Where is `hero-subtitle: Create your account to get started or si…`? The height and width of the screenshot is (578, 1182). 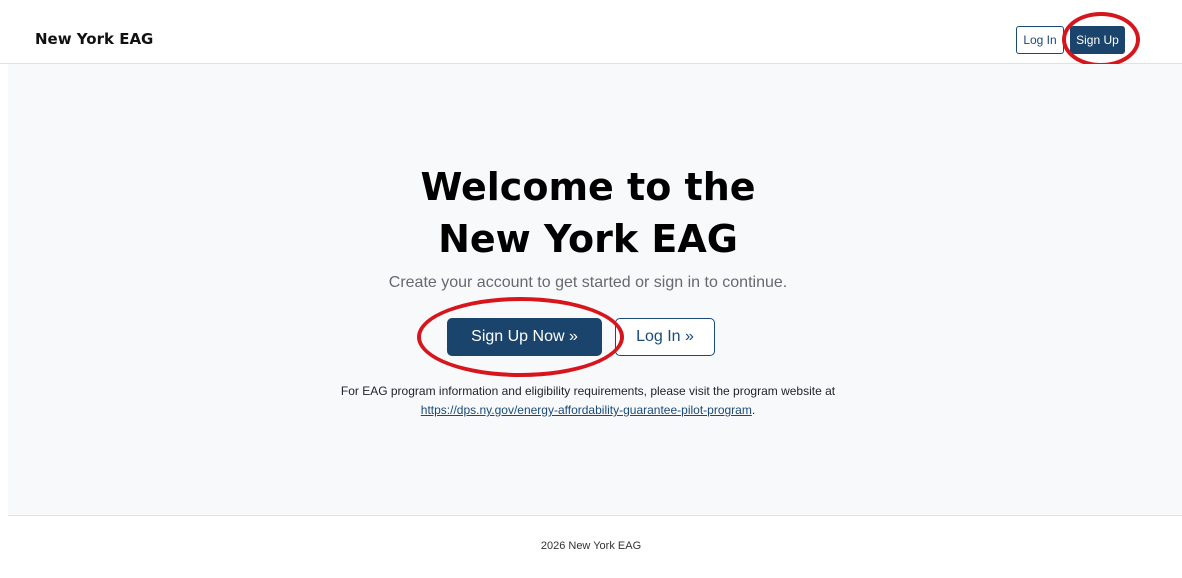
hero-subtitle: Create your account to get started or si… is located at coordinates (588, 282).